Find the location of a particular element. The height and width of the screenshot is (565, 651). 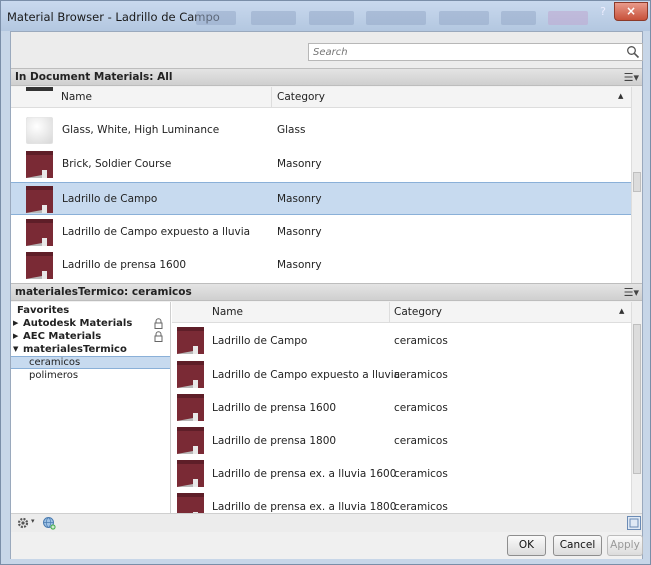

material-category: Glass is located at coordinates (291, 130).